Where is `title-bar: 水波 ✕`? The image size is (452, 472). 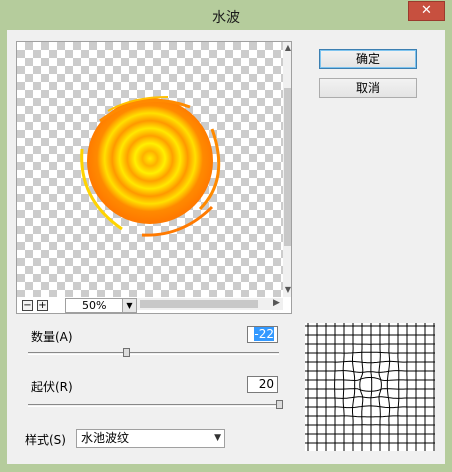
title-bar: 水波 ✕ is located at coordinates (226, 15).